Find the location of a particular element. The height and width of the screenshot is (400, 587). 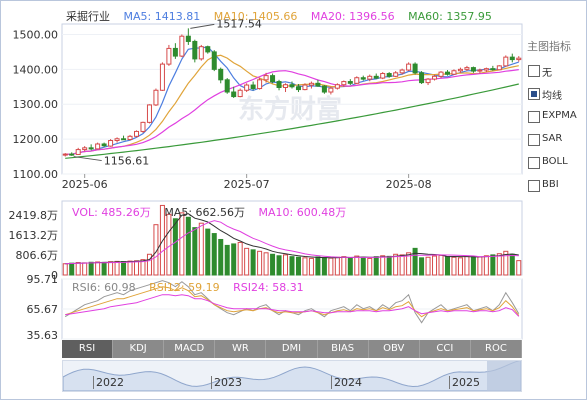

indicator-panel-title: 主图指标 is located at coordinates (549, 46).